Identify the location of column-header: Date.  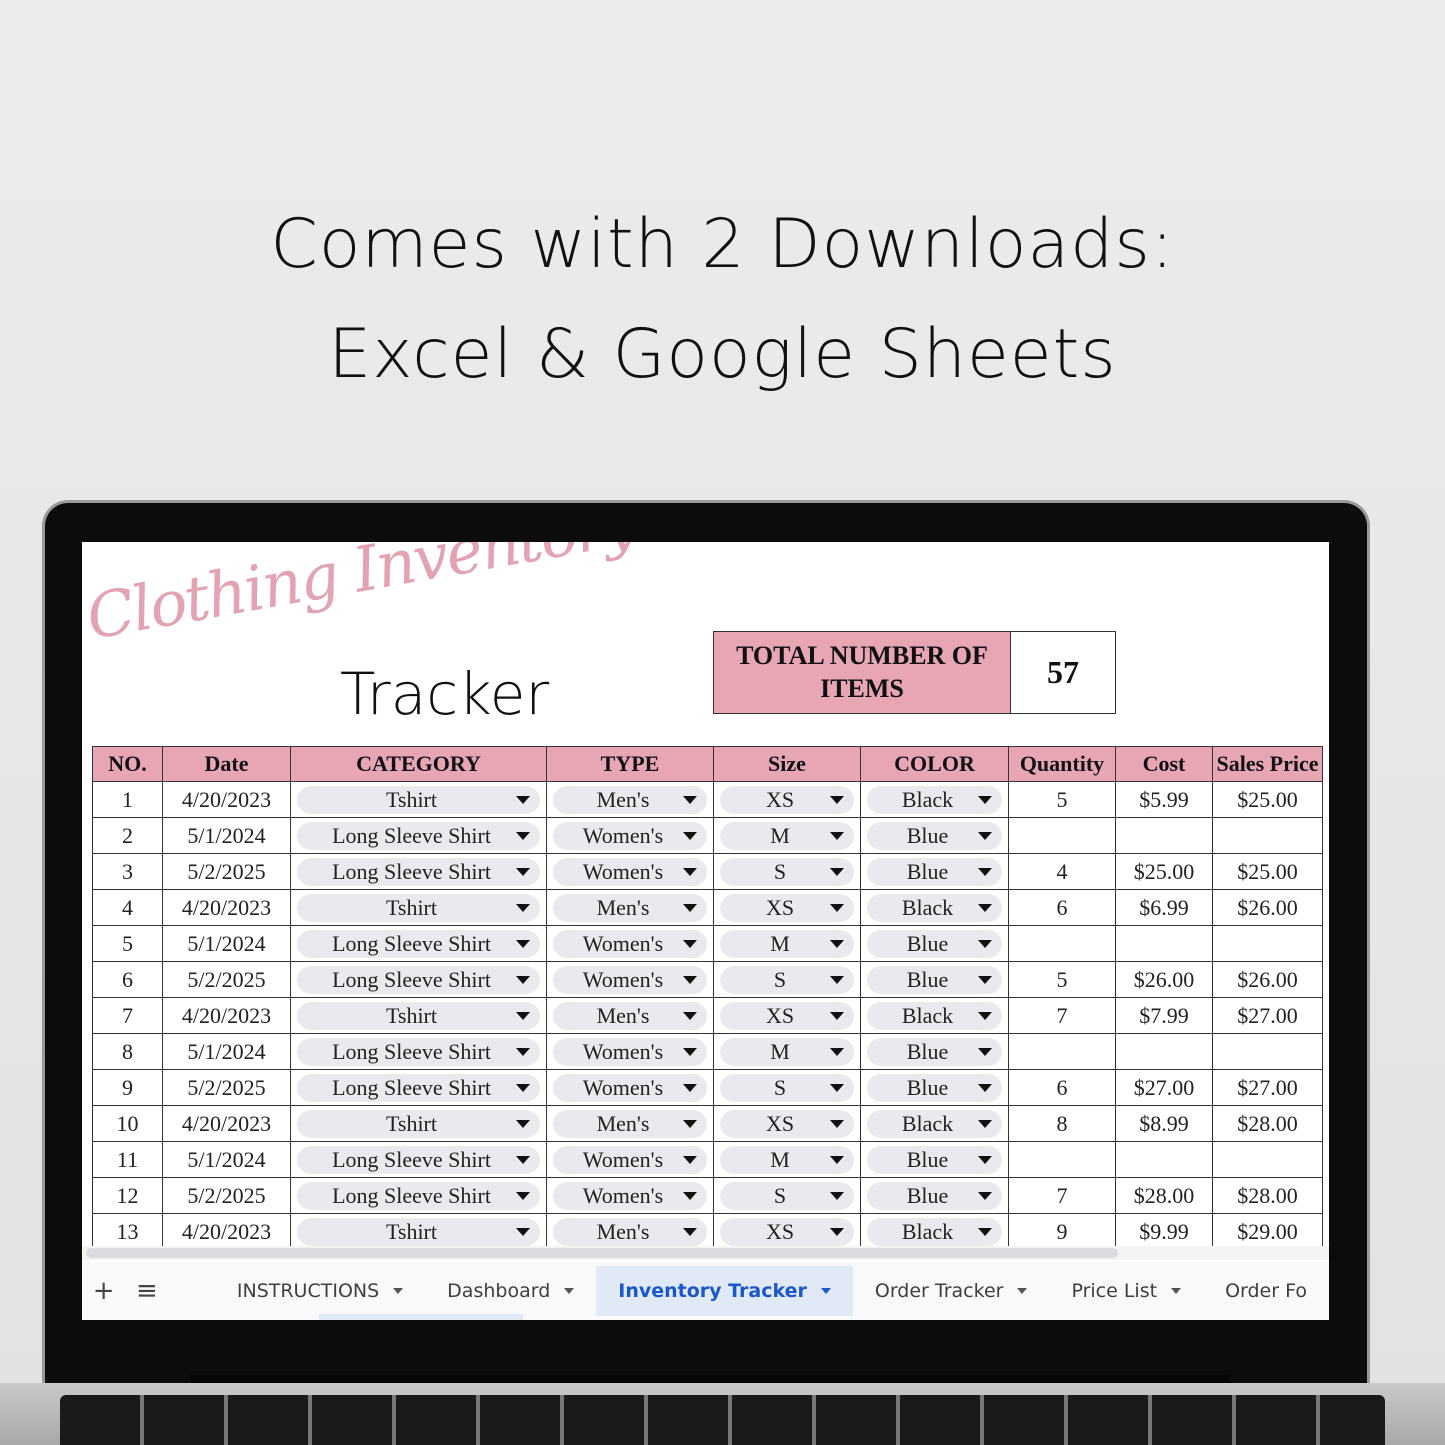
(226, 764).